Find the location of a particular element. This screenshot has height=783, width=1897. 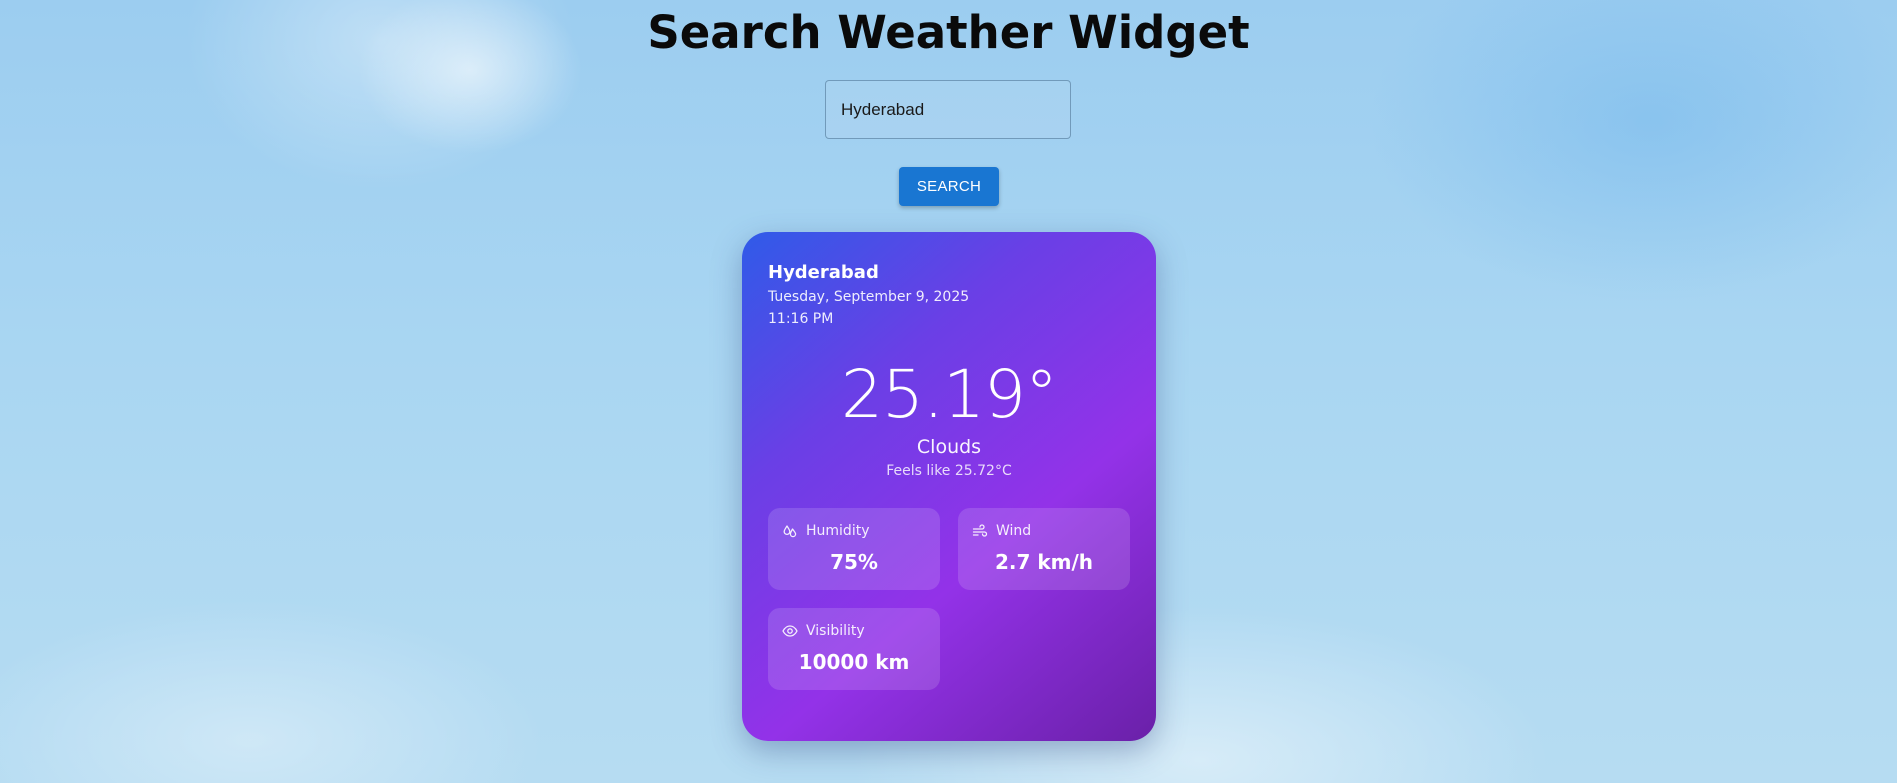

city-search-input is located at coordinates (948, 109).